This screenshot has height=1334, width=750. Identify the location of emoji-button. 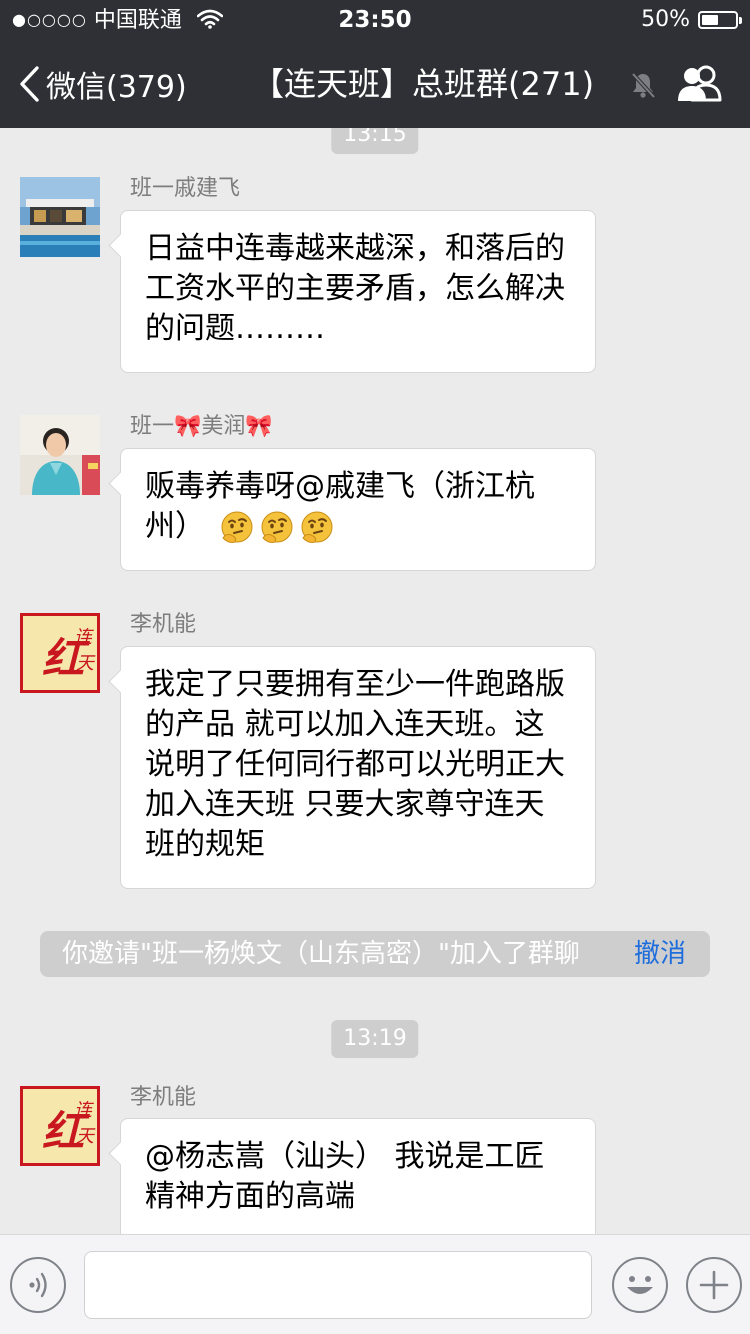
(640, 1285).